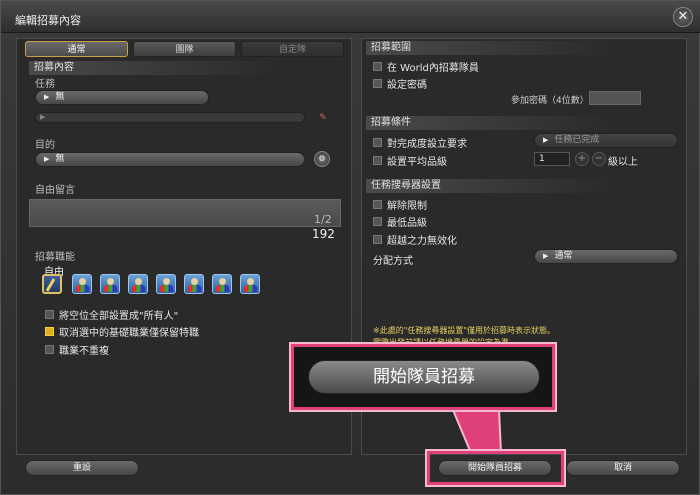  What do you see at coordinates (495, 468) in the screenshot?
I see `highlight-frame` at bounding box center [495, 468].